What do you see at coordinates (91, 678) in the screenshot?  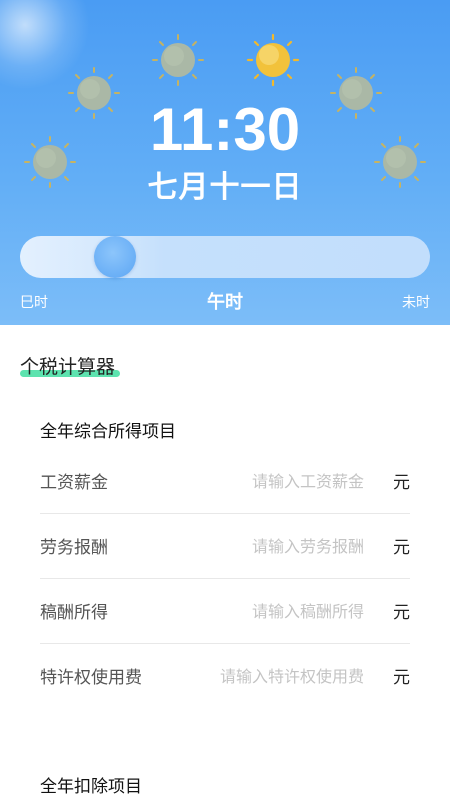 I see `row-label: 特许权使用费` at bounding box center [91, 678].